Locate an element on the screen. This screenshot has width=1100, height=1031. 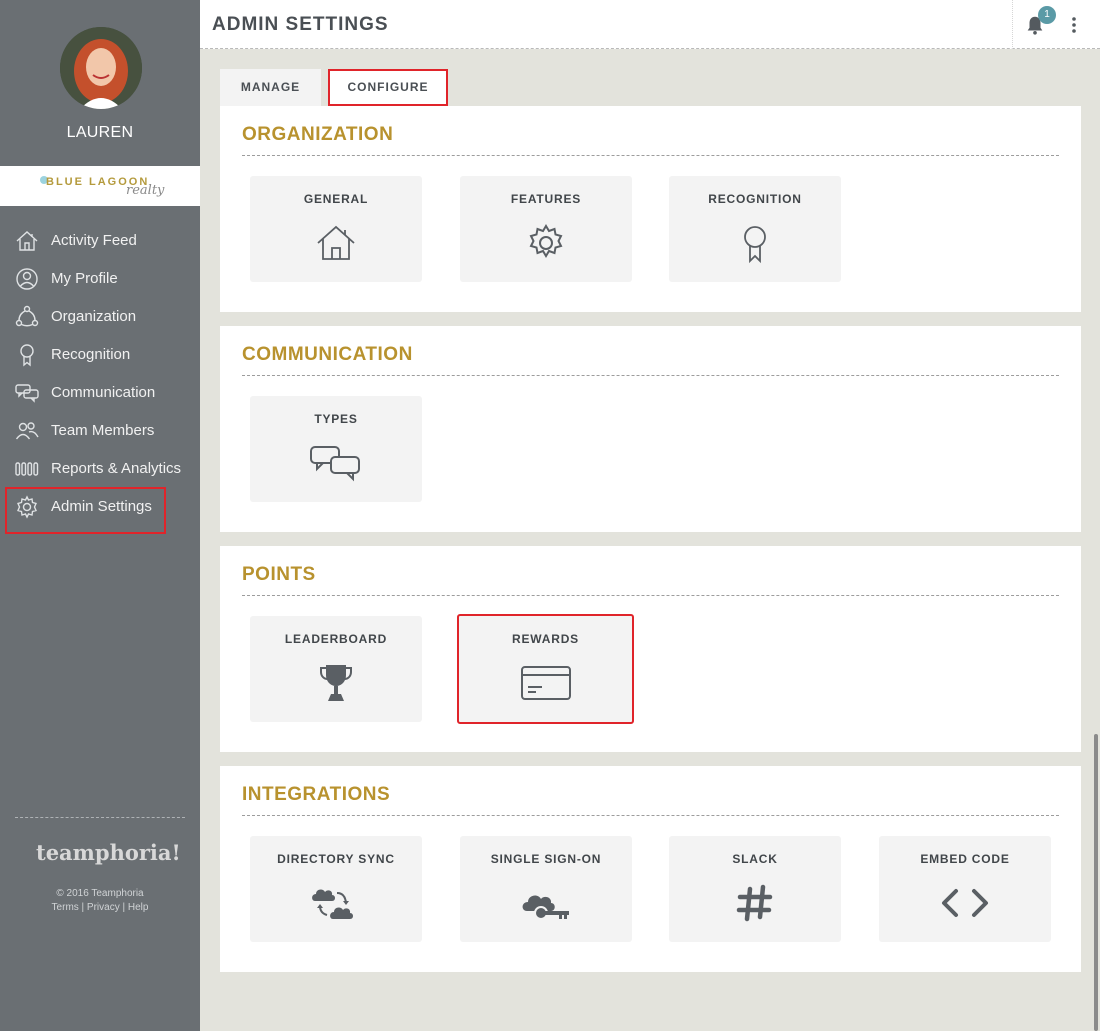
footer-logo: teamphoria! is located at coordinates (108, 852).